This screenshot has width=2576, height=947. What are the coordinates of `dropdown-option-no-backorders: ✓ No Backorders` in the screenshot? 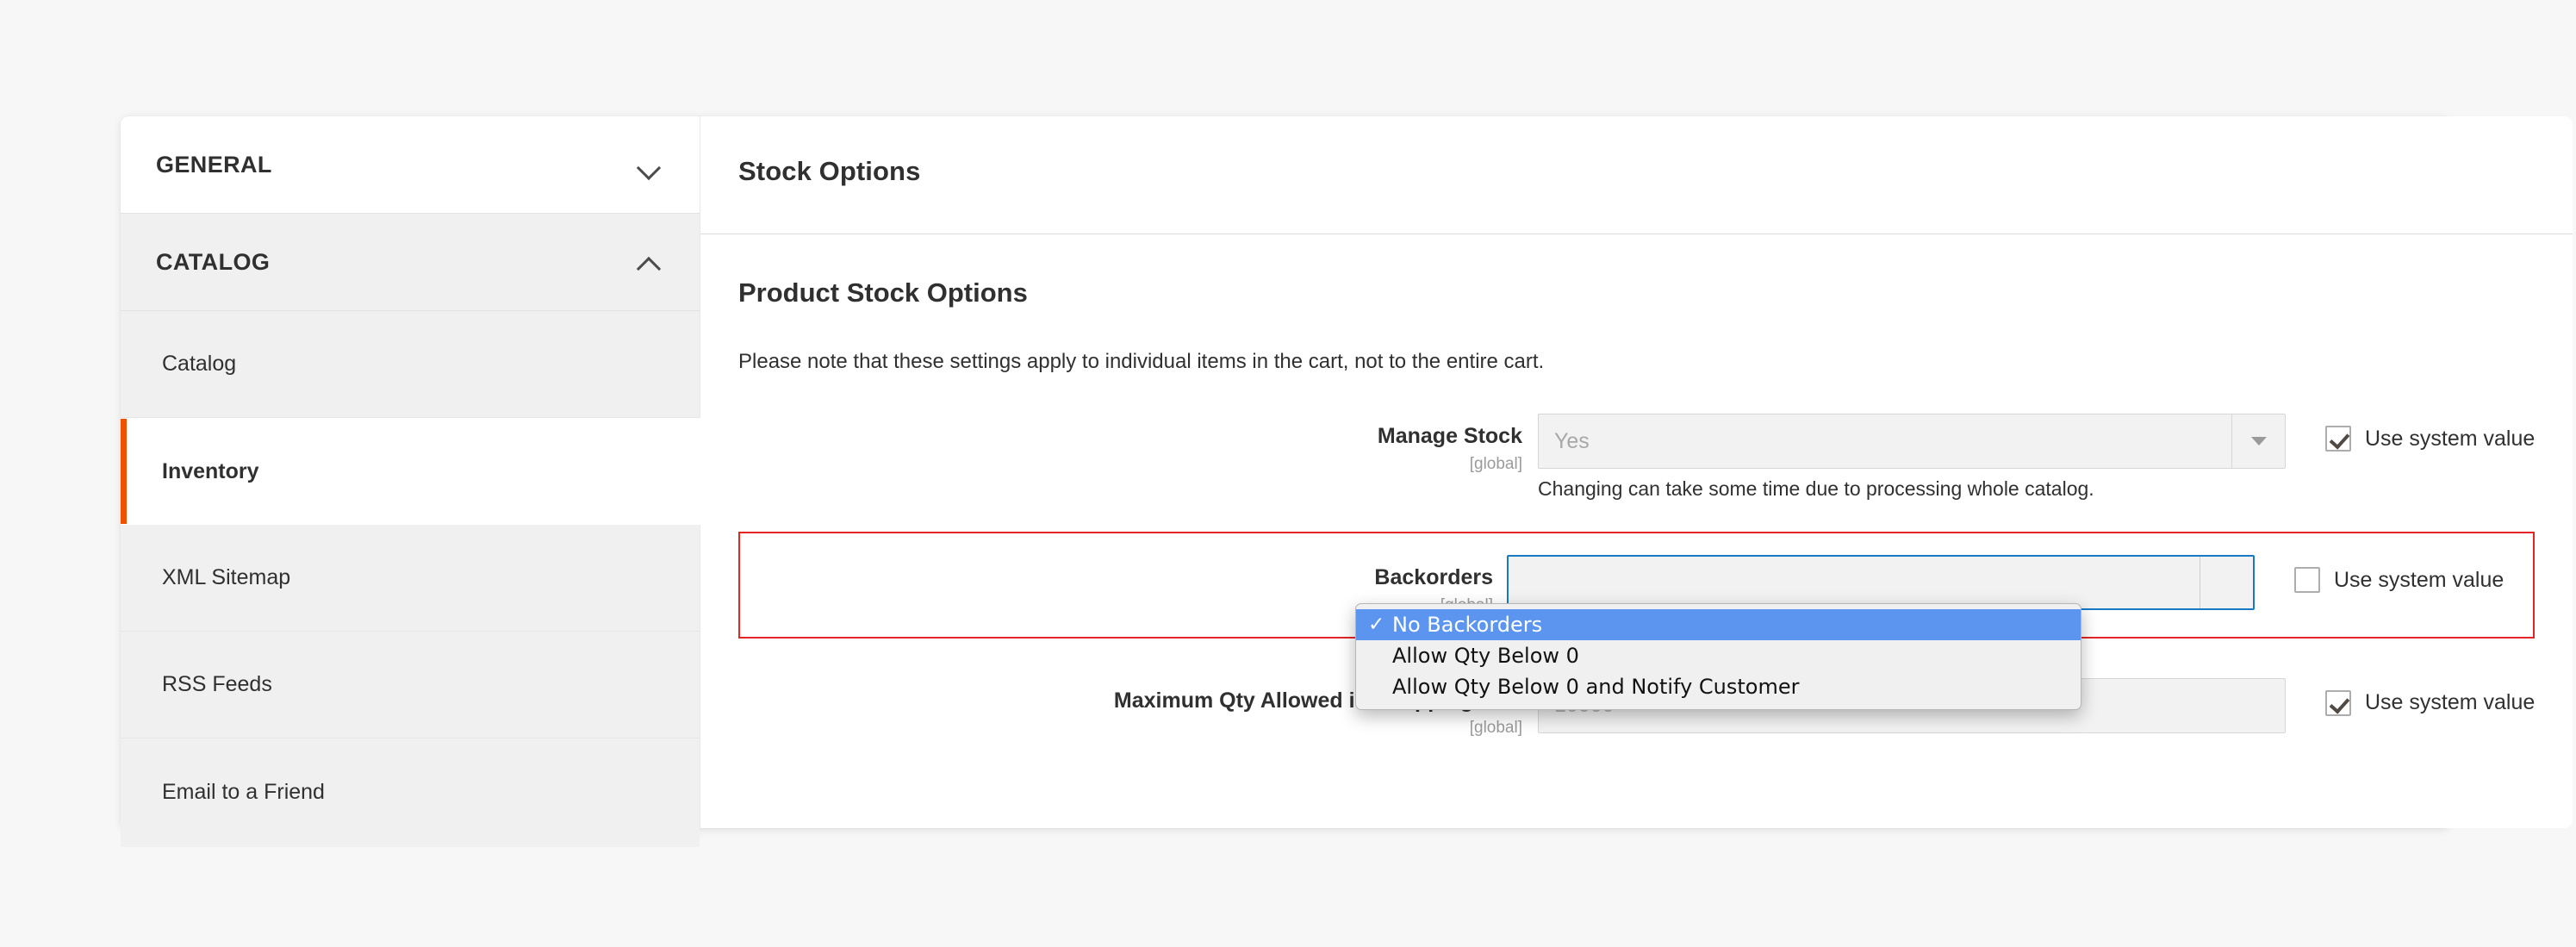 It's located at (1719, 624).